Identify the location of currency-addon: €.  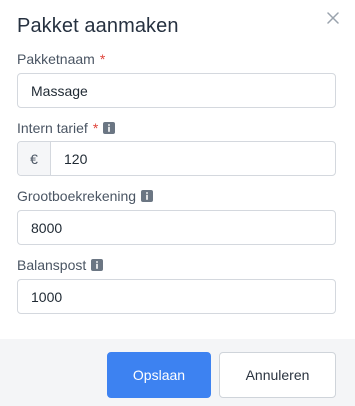
(34, 158).